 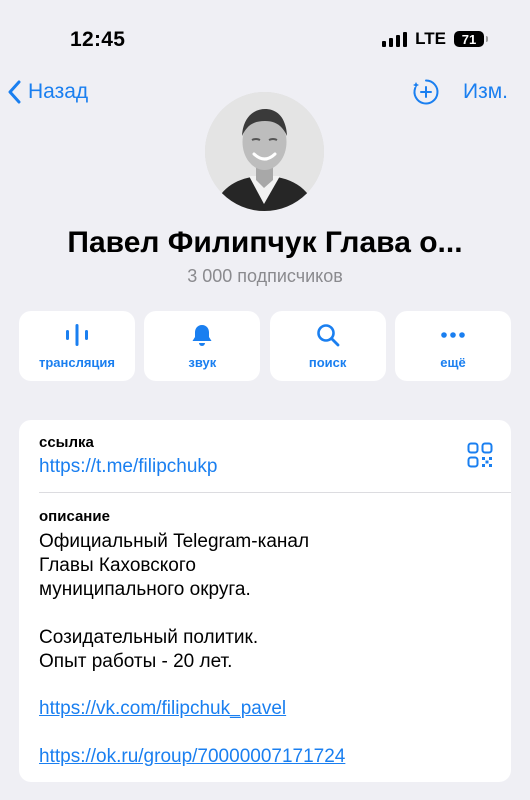 What do you see at coordinates (14, 92) in the screenshot?
I see `chevron-left-icon` at bounding box center [14, 92].